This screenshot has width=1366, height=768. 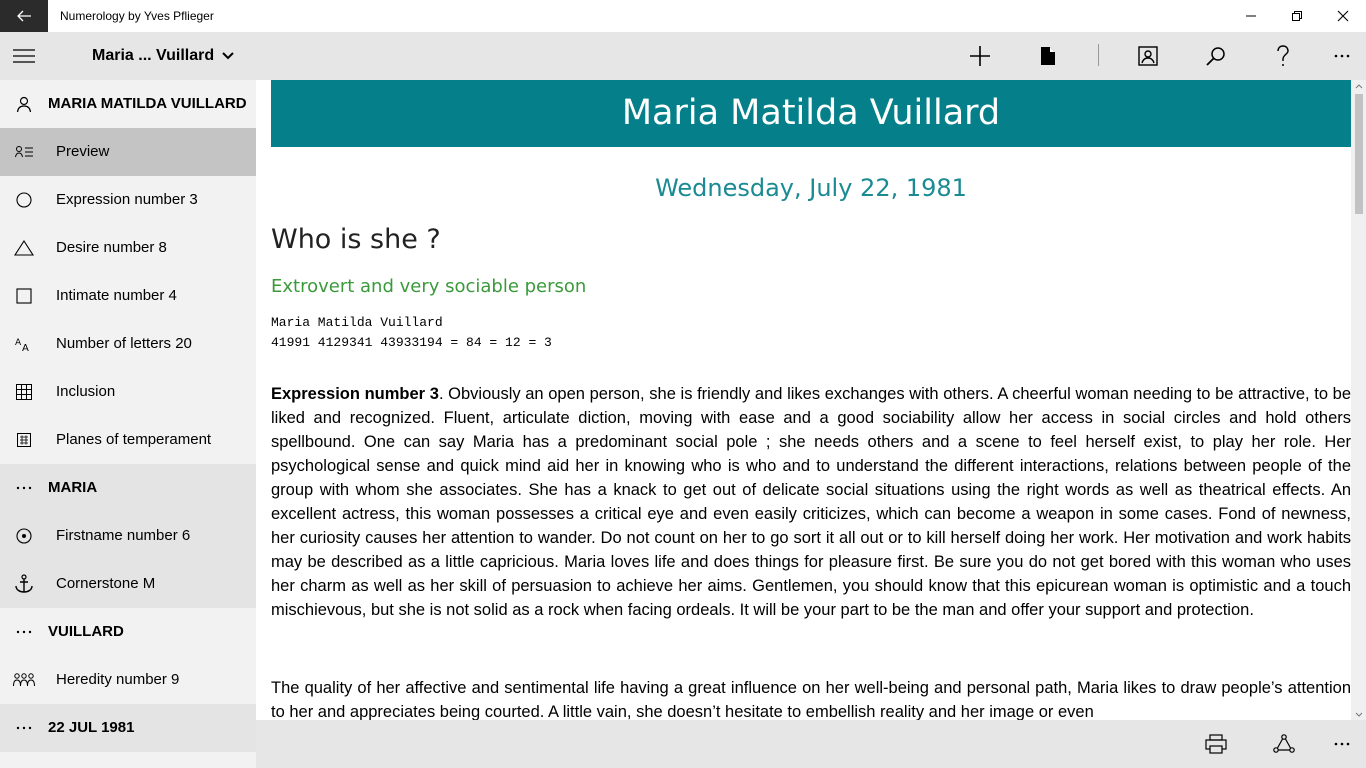 I want to click on command-bar: Maria ... Vuillard, so click(x=683, y=56).